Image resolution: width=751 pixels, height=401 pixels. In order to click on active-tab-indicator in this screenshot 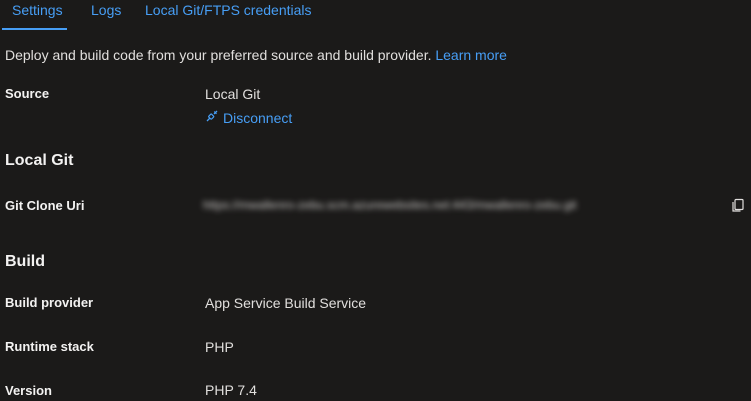, I will do `click(34, 29)`.